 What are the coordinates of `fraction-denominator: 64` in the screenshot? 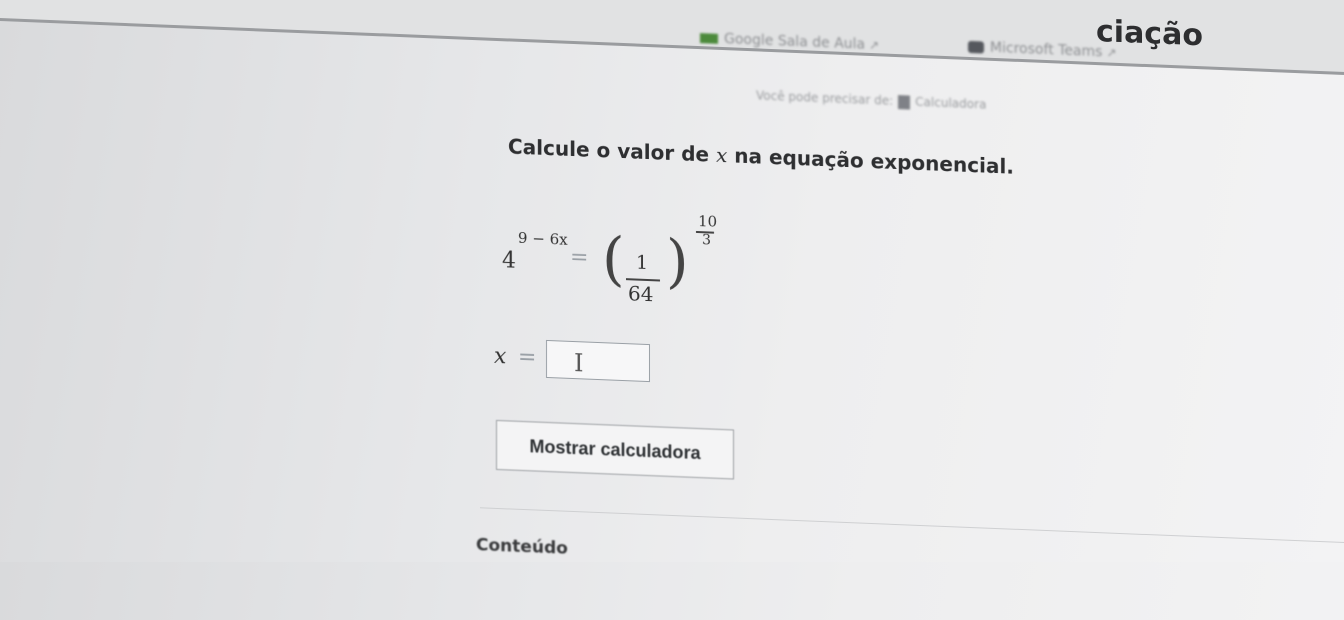 It's located at (641, 294).